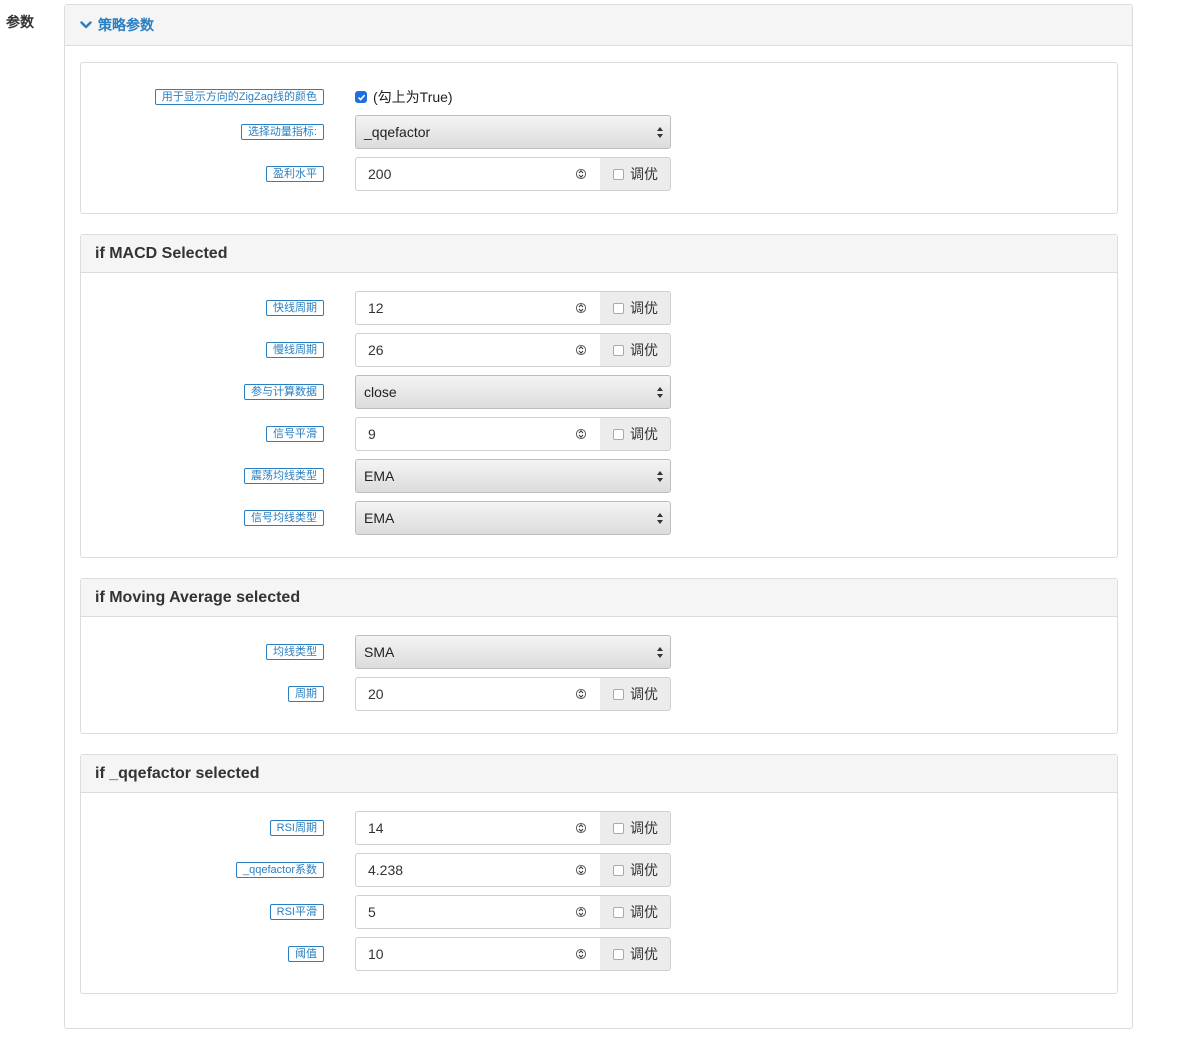 The image size is (1202, 1047). I want to click on section-title: 策略参数, so click(126, 25).